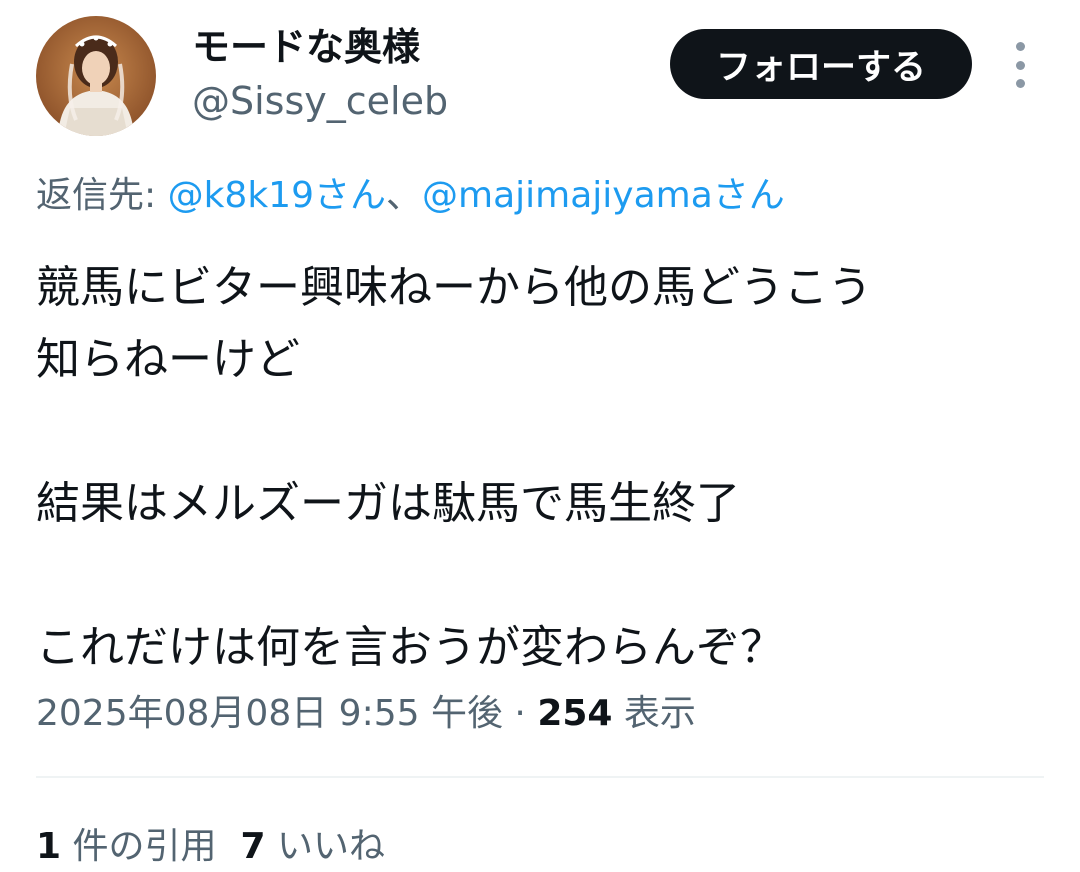 The width and height of the screenshot is (1080, 872). I want to click on views-label: 表示, so click(654, 713).